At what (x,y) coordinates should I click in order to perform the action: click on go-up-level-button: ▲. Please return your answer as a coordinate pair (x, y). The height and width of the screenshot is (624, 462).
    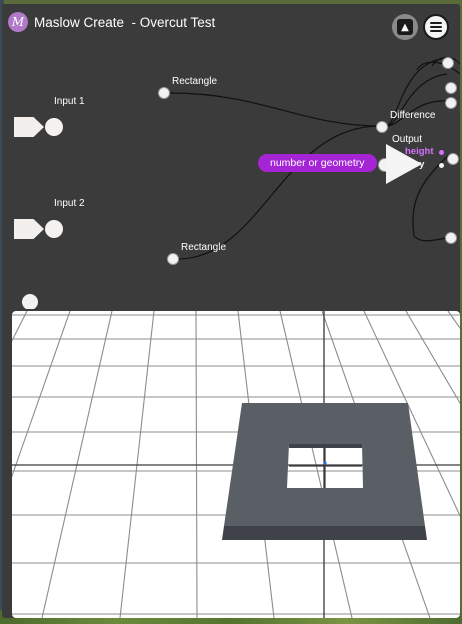
    Looking at the image, I should click on (405, 27).